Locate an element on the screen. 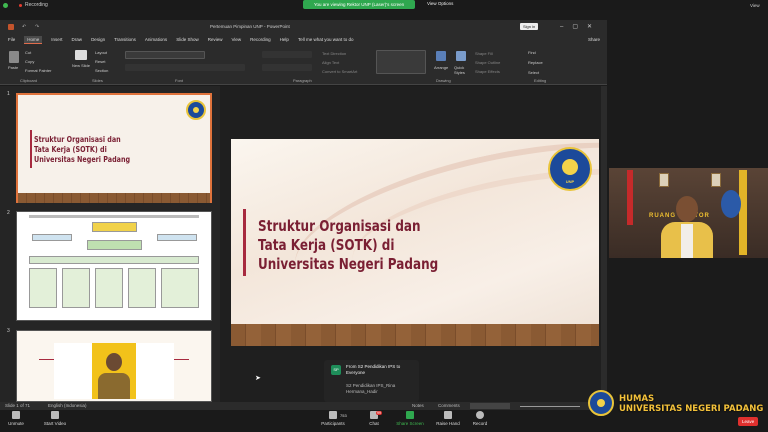 This screenshot has width=768, height=432. shape-outline-button: Shape Outline is located at coordinates (487, 62).